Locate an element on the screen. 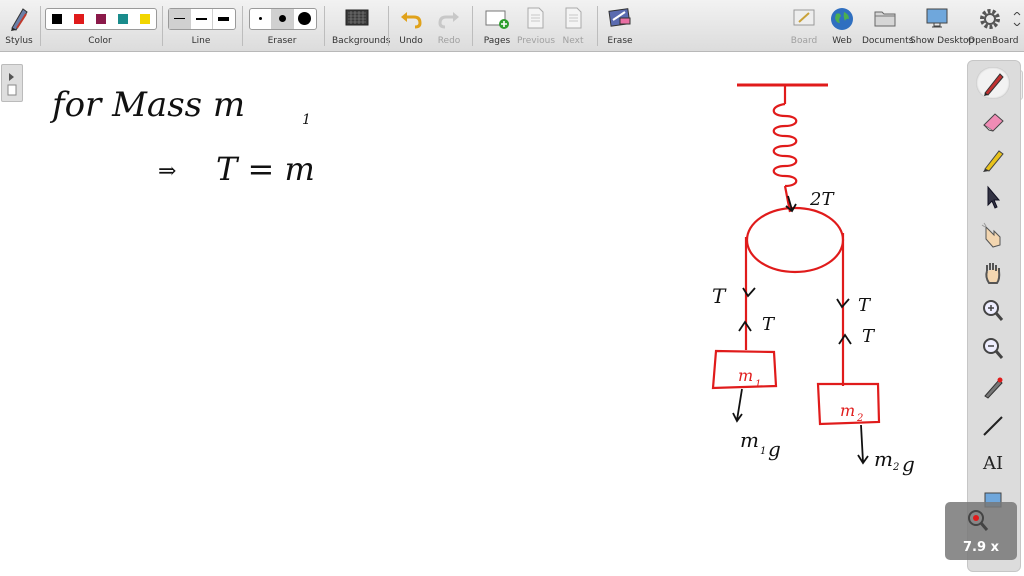  backgrounds-button: Backgrounds is located at coordinates (361, 27).